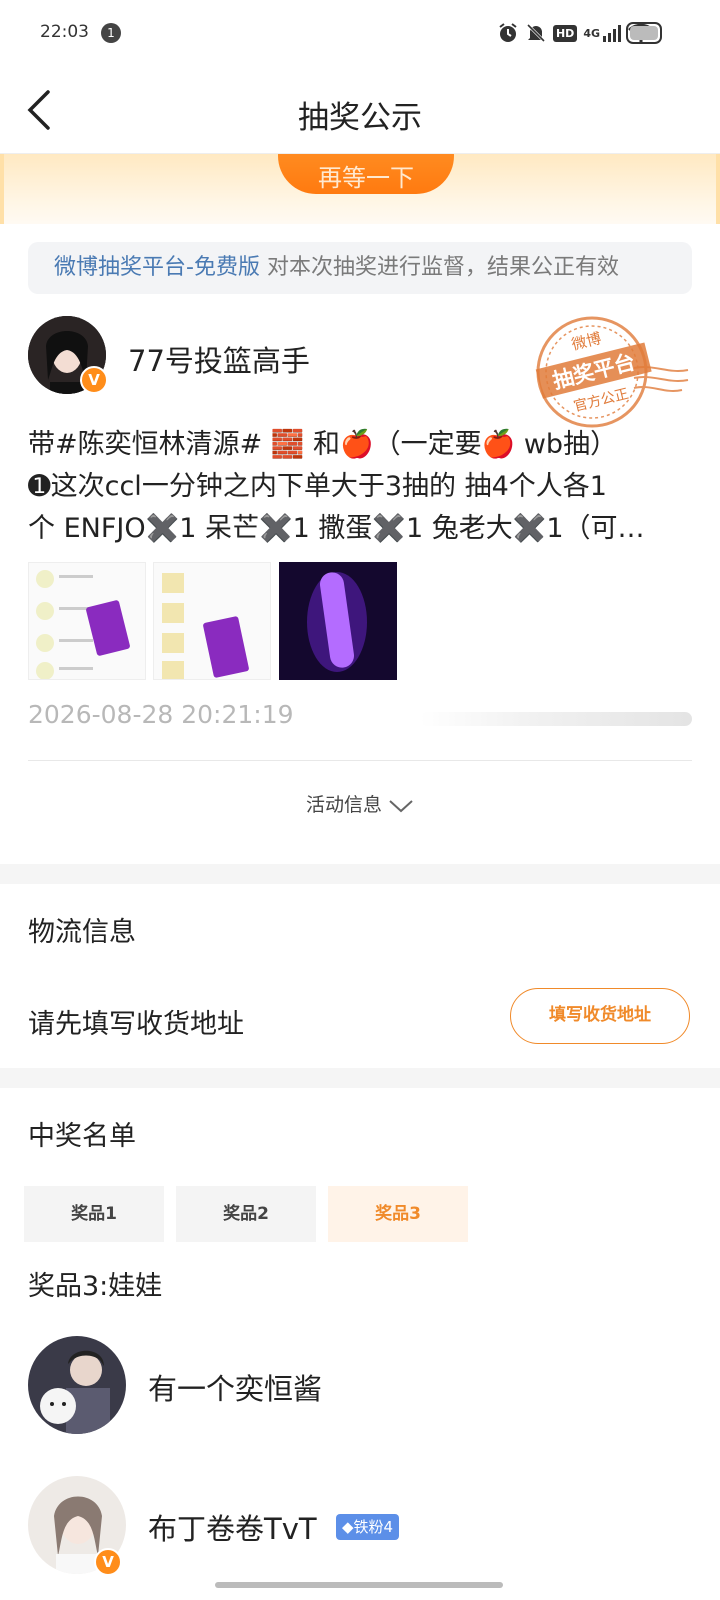 Image resolution: width=720 pixels, height=1600 pixels. Describe the element at coordinates (343, 805) in the screenshot. I see `activity-info-label: 活动信息` at that location.